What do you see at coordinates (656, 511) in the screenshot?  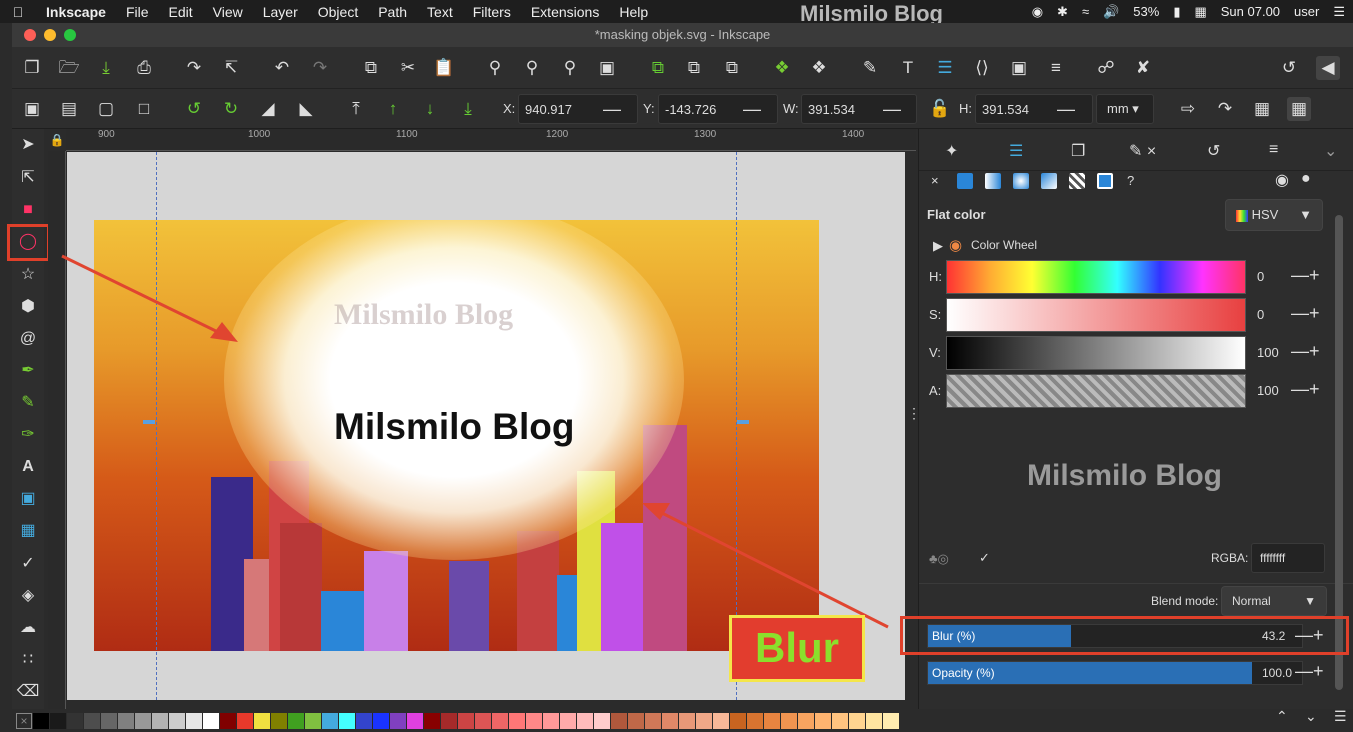 I see `arrow-head-right` at bounding box center [656, 511].